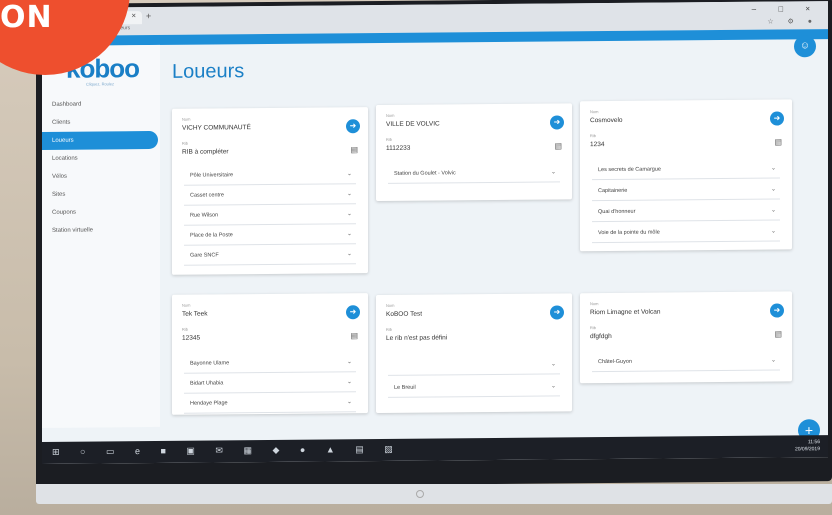  Describe the element at coordinates (686, 170) in the screenshot. I see `site-row: Les secrets de Camargue ⌄` at that location.